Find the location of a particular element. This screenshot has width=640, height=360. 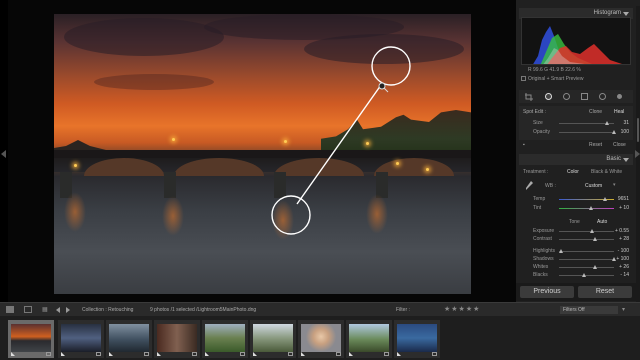

contrast-value: + 28 is located at coordinates (624, 239).